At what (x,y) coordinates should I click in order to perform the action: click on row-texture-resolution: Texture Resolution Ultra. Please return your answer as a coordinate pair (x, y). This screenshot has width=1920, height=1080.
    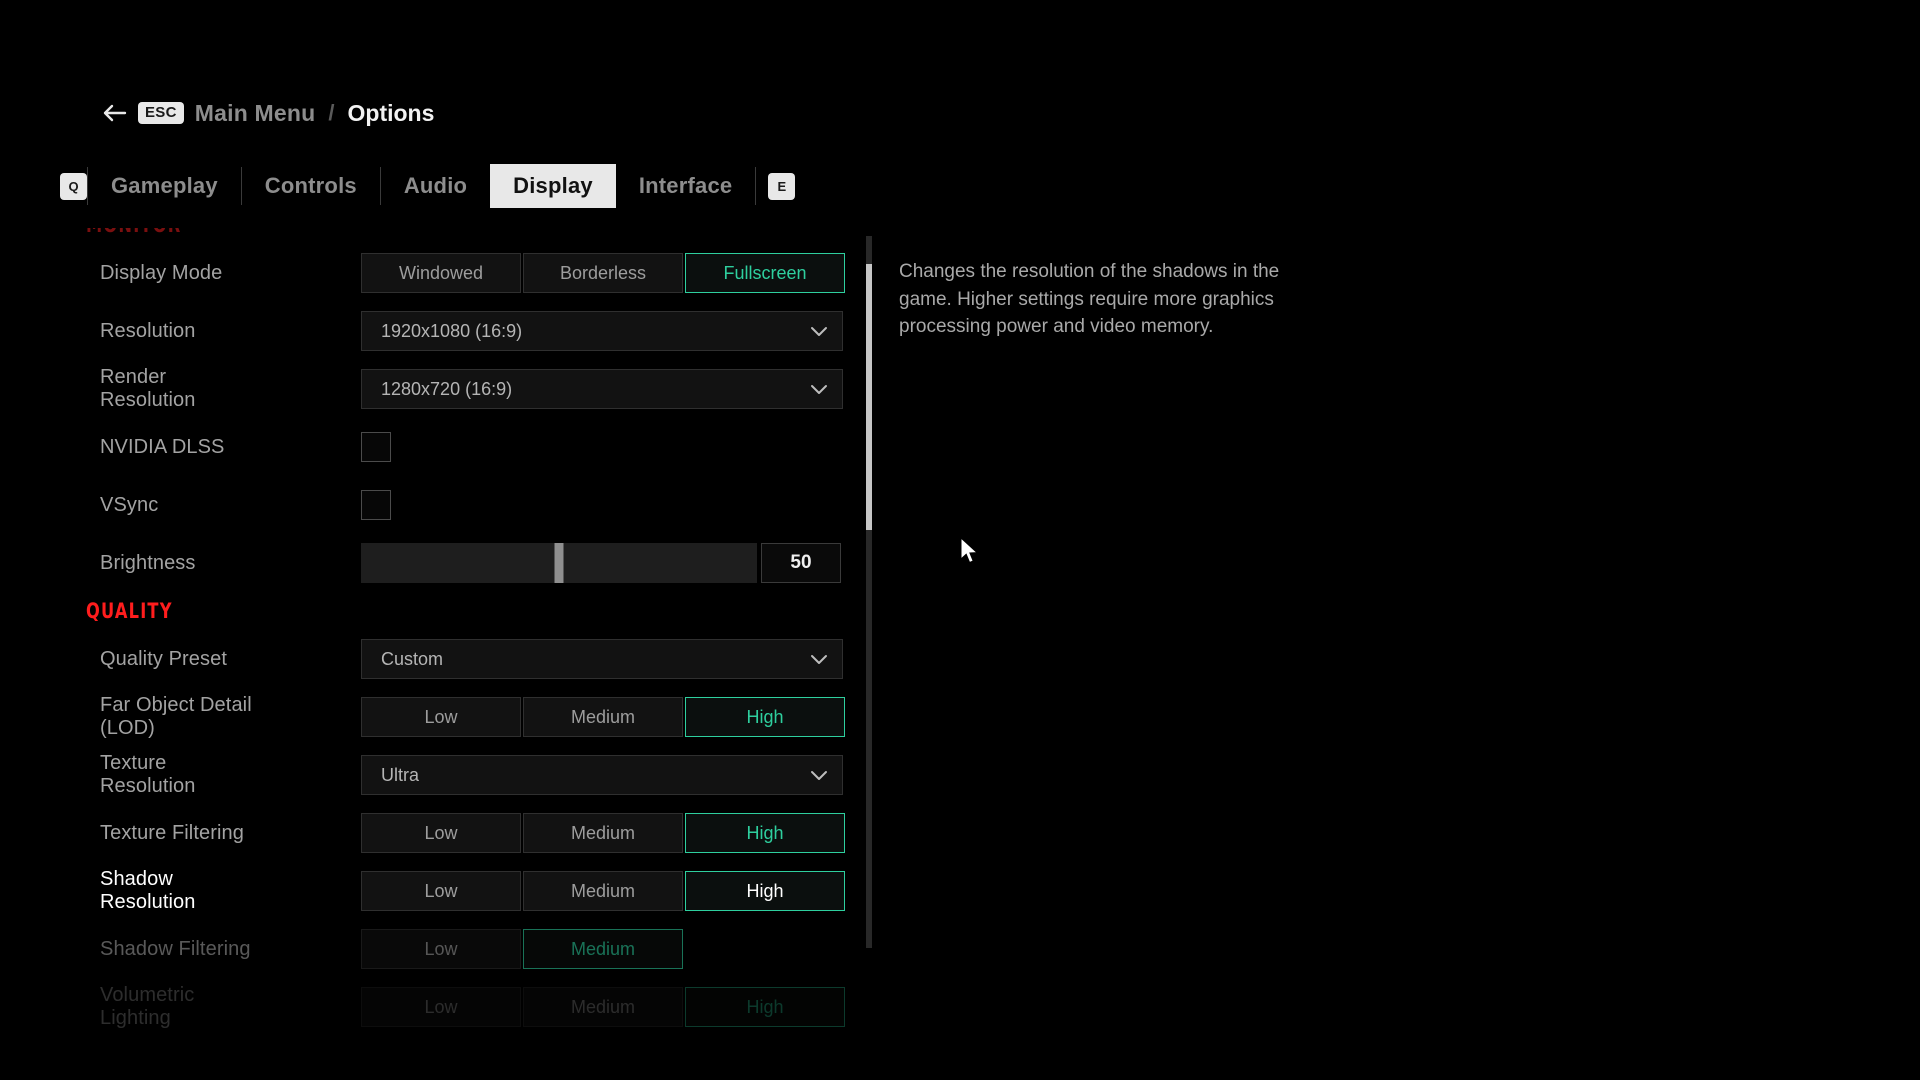
    Looking at the image, I should click on (440, 775).